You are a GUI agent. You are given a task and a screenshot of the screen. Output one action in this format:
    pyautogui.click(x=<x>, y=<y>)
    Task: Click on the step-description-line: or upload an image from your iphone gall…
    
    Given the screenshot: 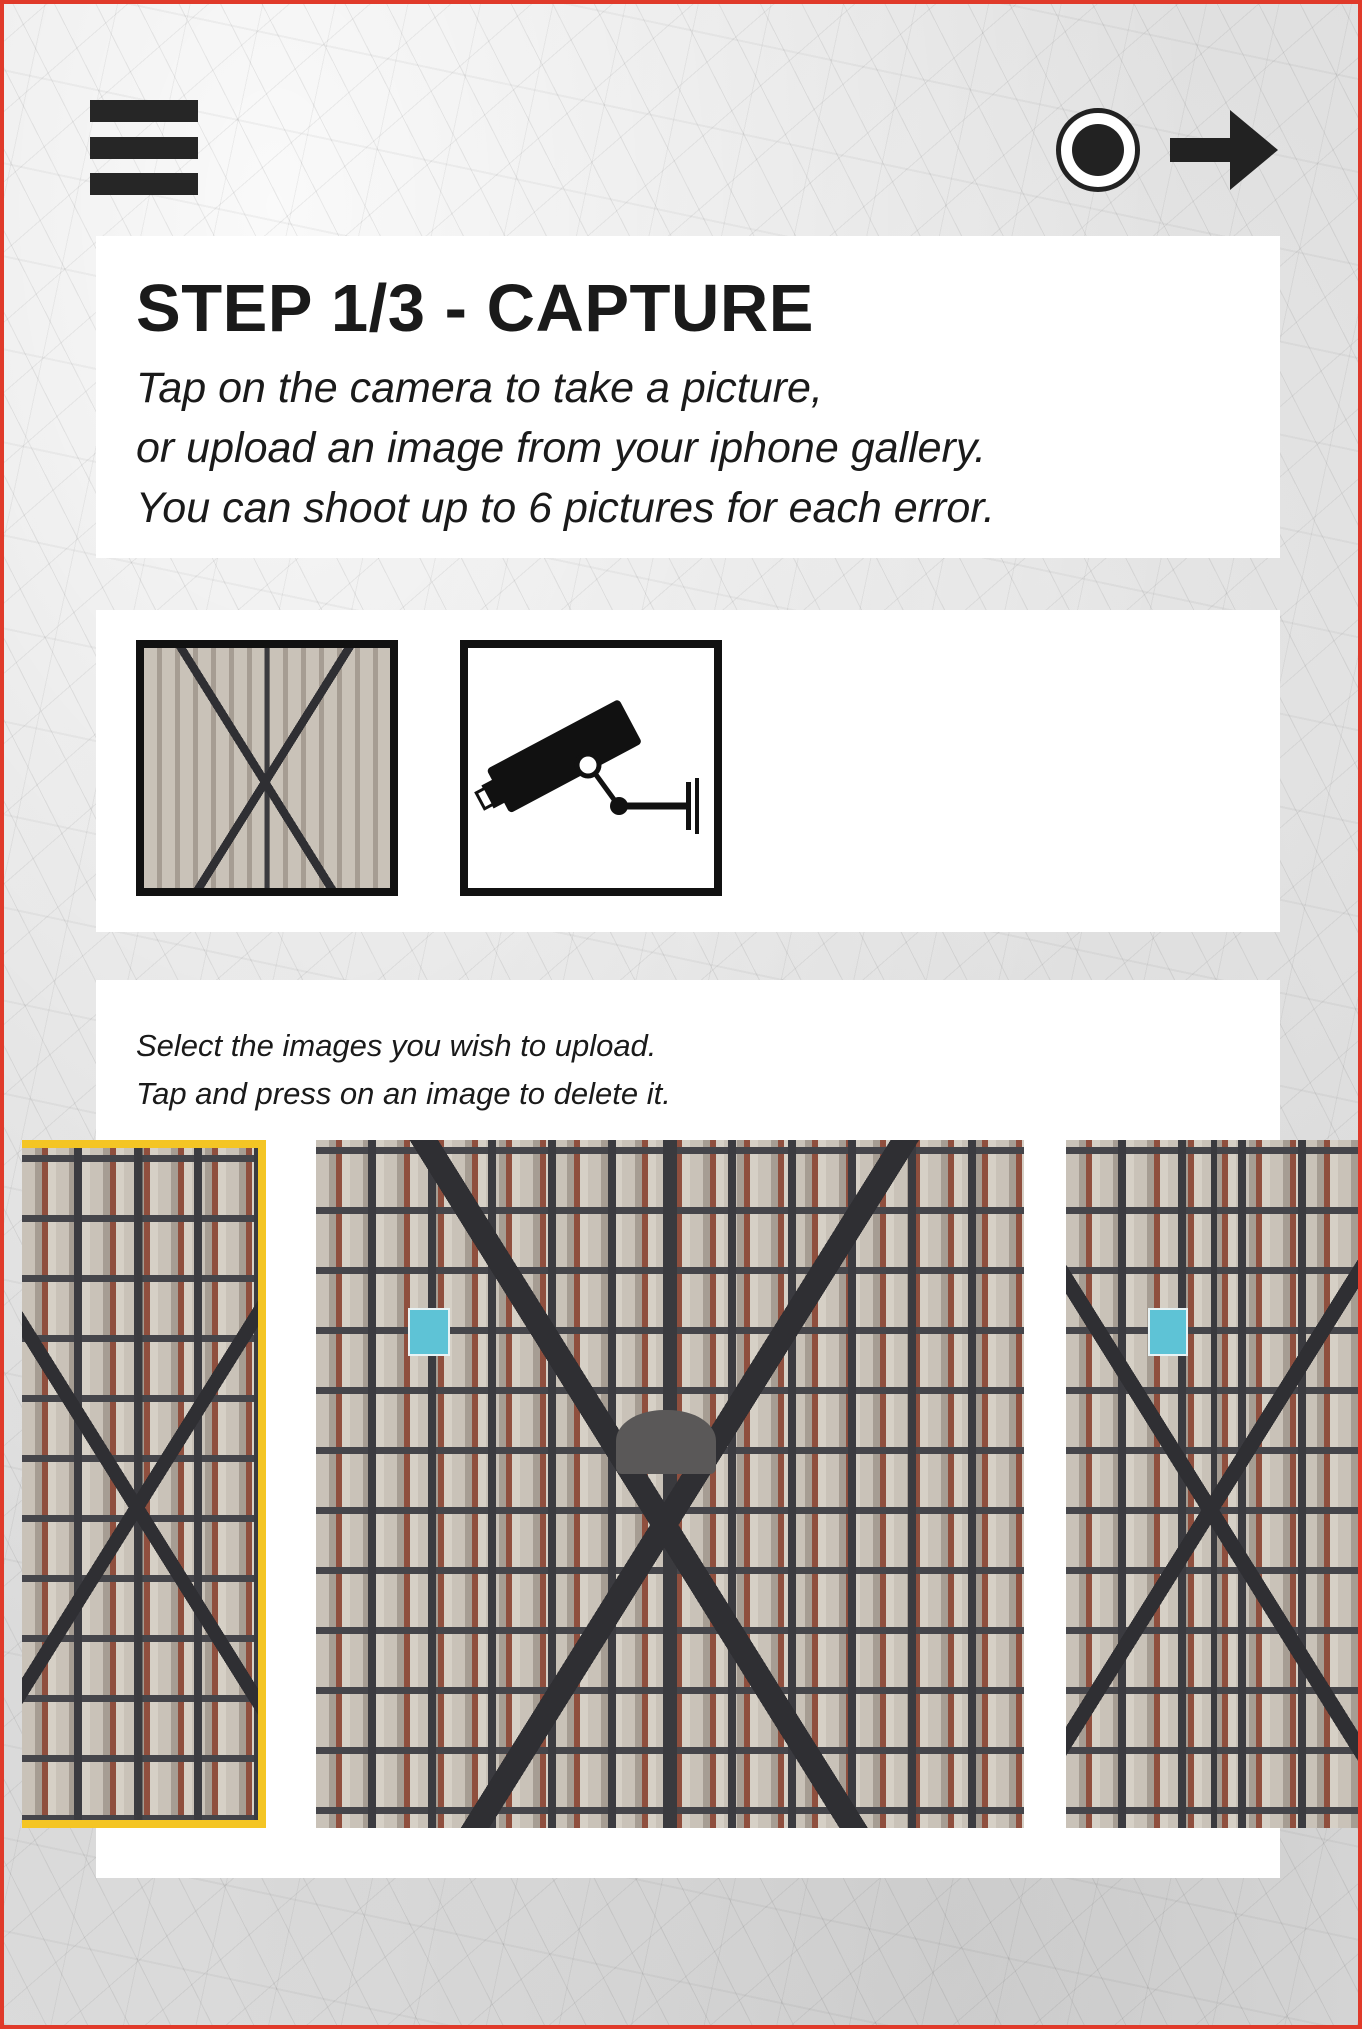 What is the action you would take?
    pyautogui.click(x=561, y=448)
    